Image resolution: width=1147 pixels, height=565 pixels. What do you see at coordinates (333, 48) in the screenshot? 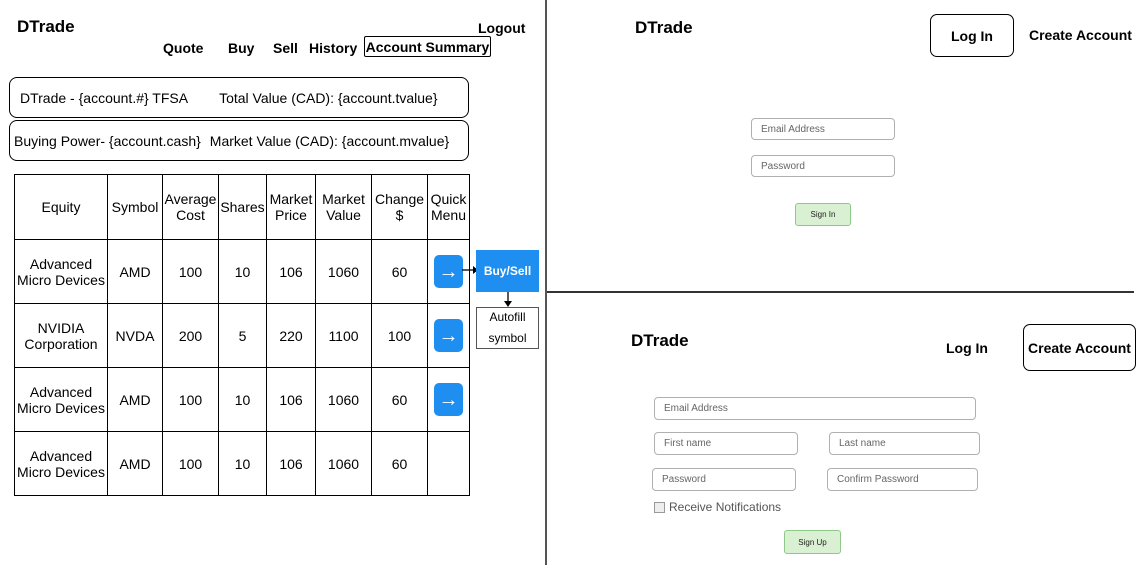
I see `nav-history: History` at bounding box center [333, 48].